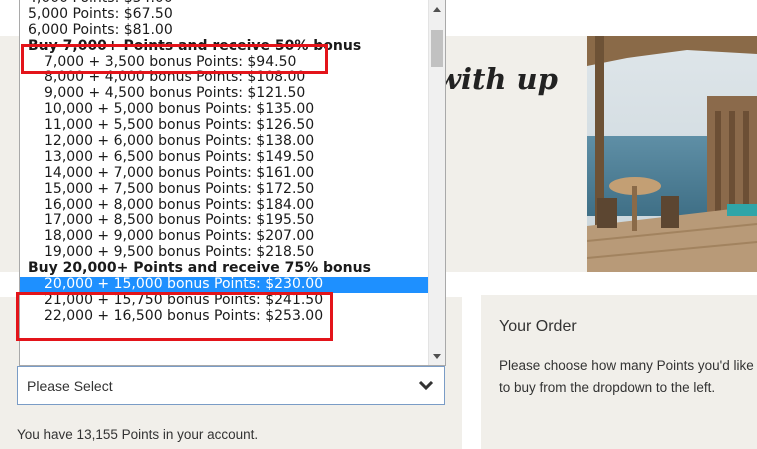 The height and width of the screenshot is (449, 757). Describe the element at coordinates (225, 284) in the screenshot. I see `dropdown-option-selected: 20,000 + 15,000 bonus Points: $230.00` at that location.